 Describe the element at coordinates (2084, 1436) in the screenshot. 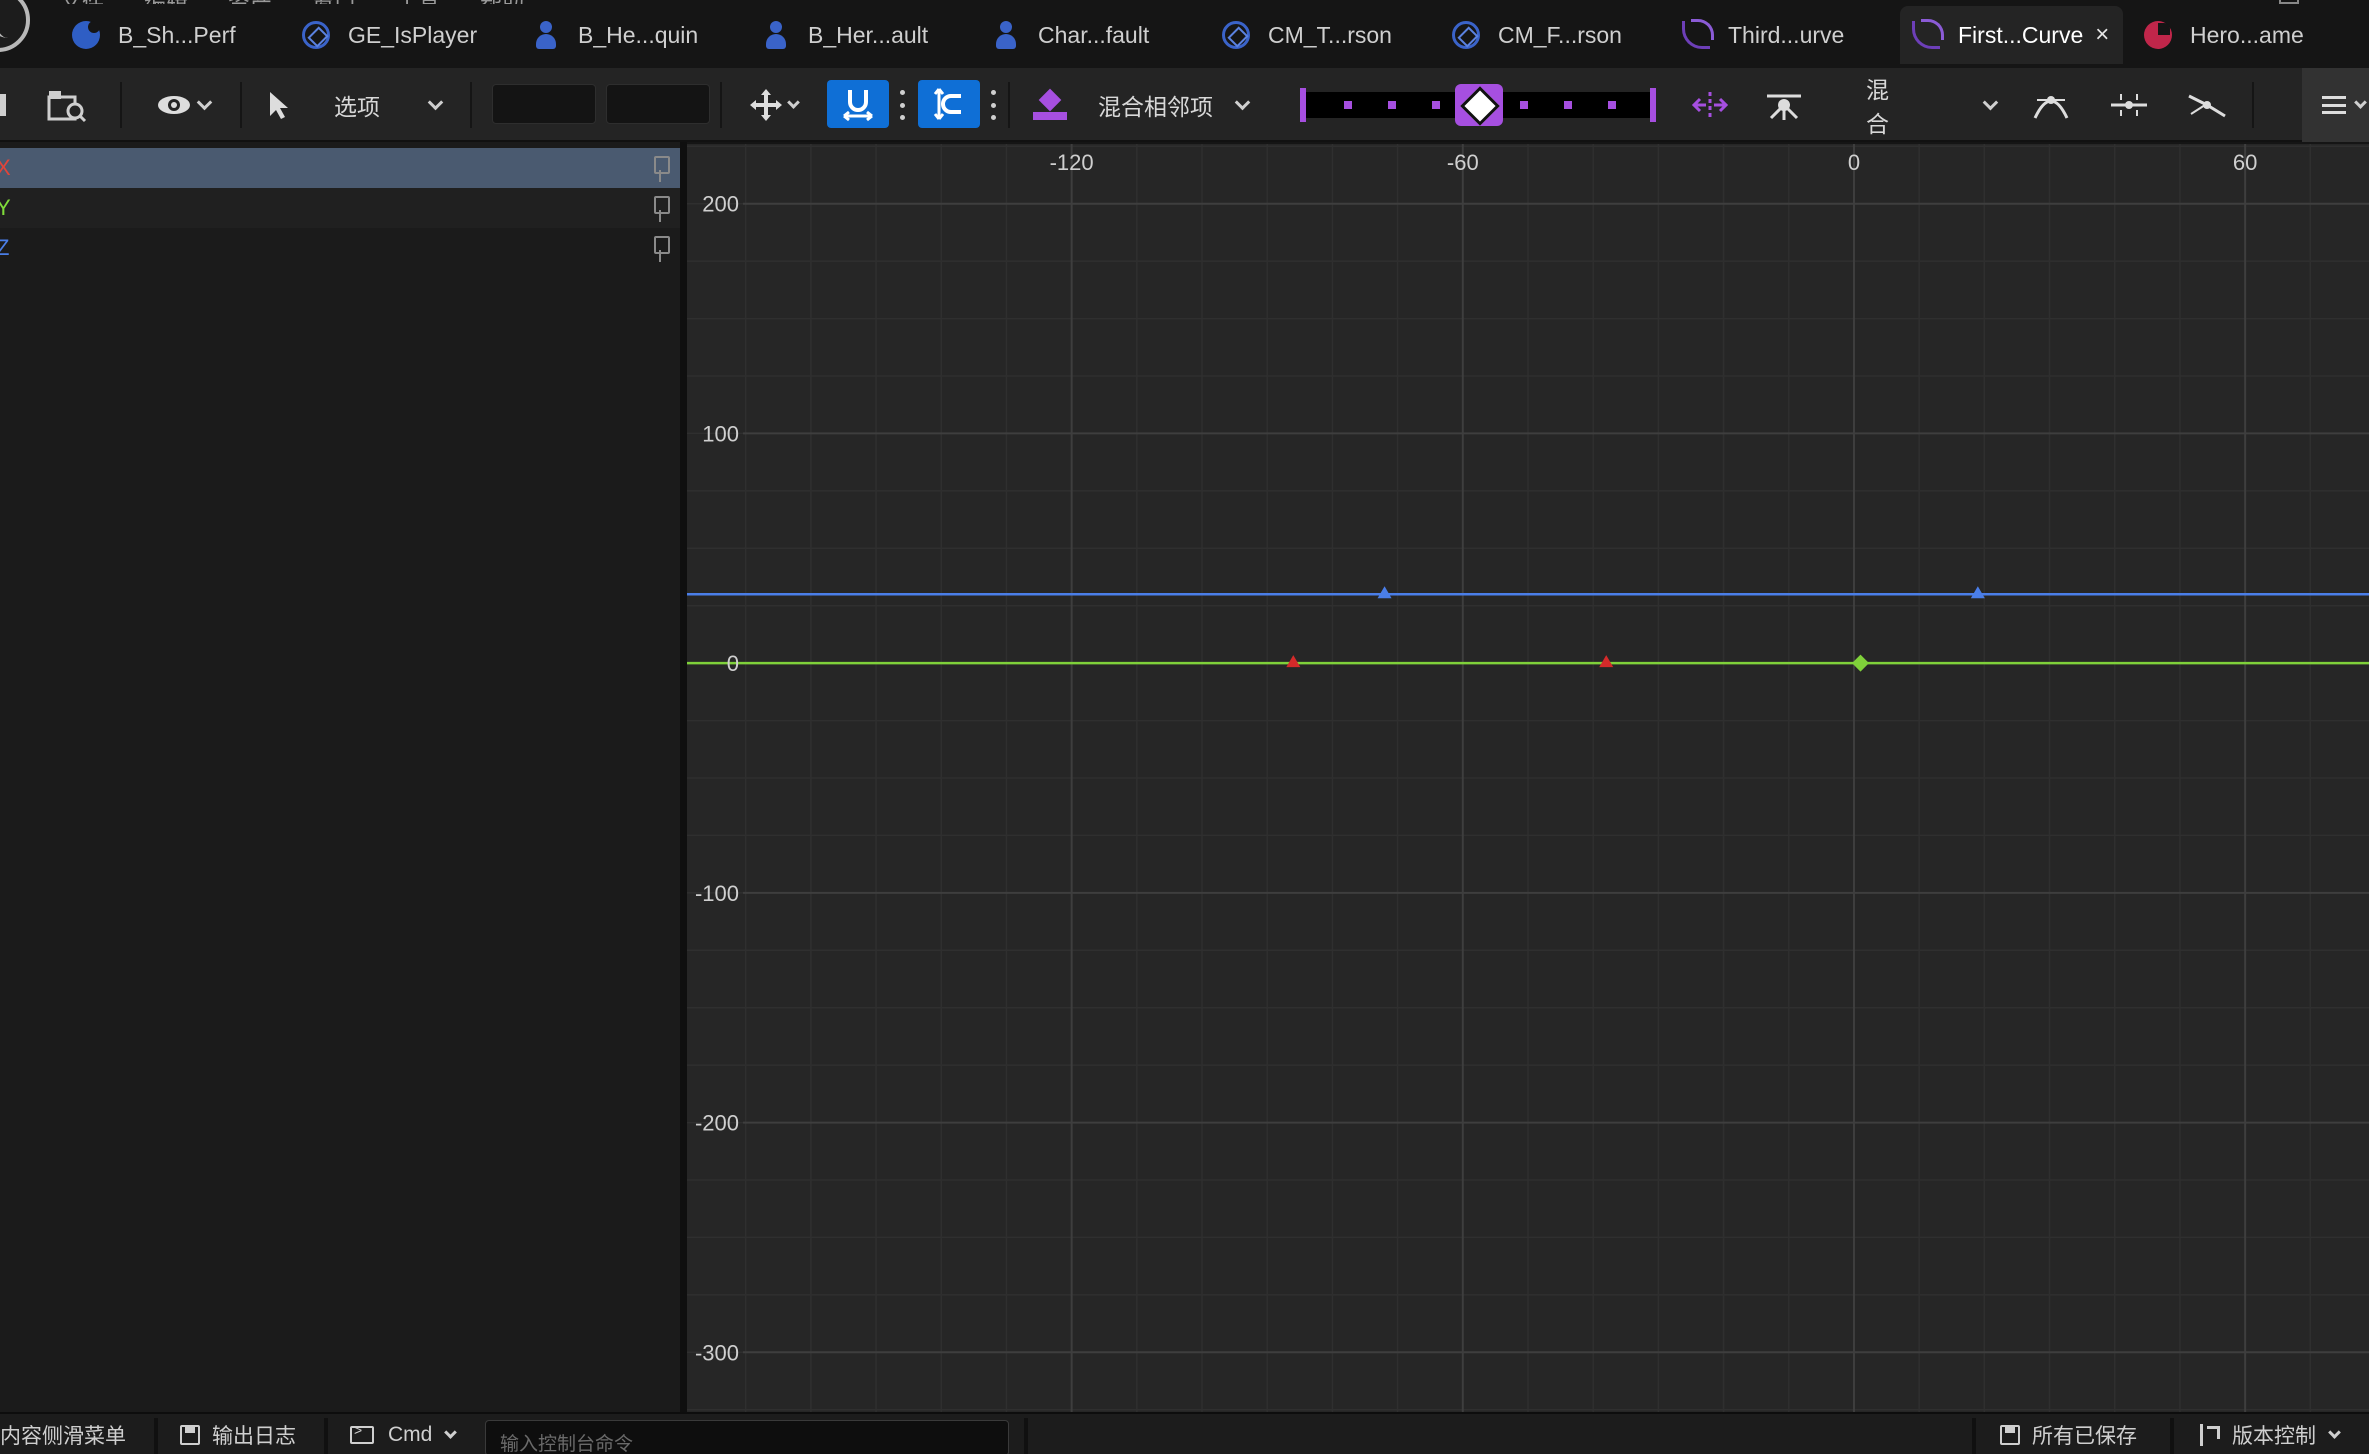

I see `all-saved-label: 所有已保存` at that location.